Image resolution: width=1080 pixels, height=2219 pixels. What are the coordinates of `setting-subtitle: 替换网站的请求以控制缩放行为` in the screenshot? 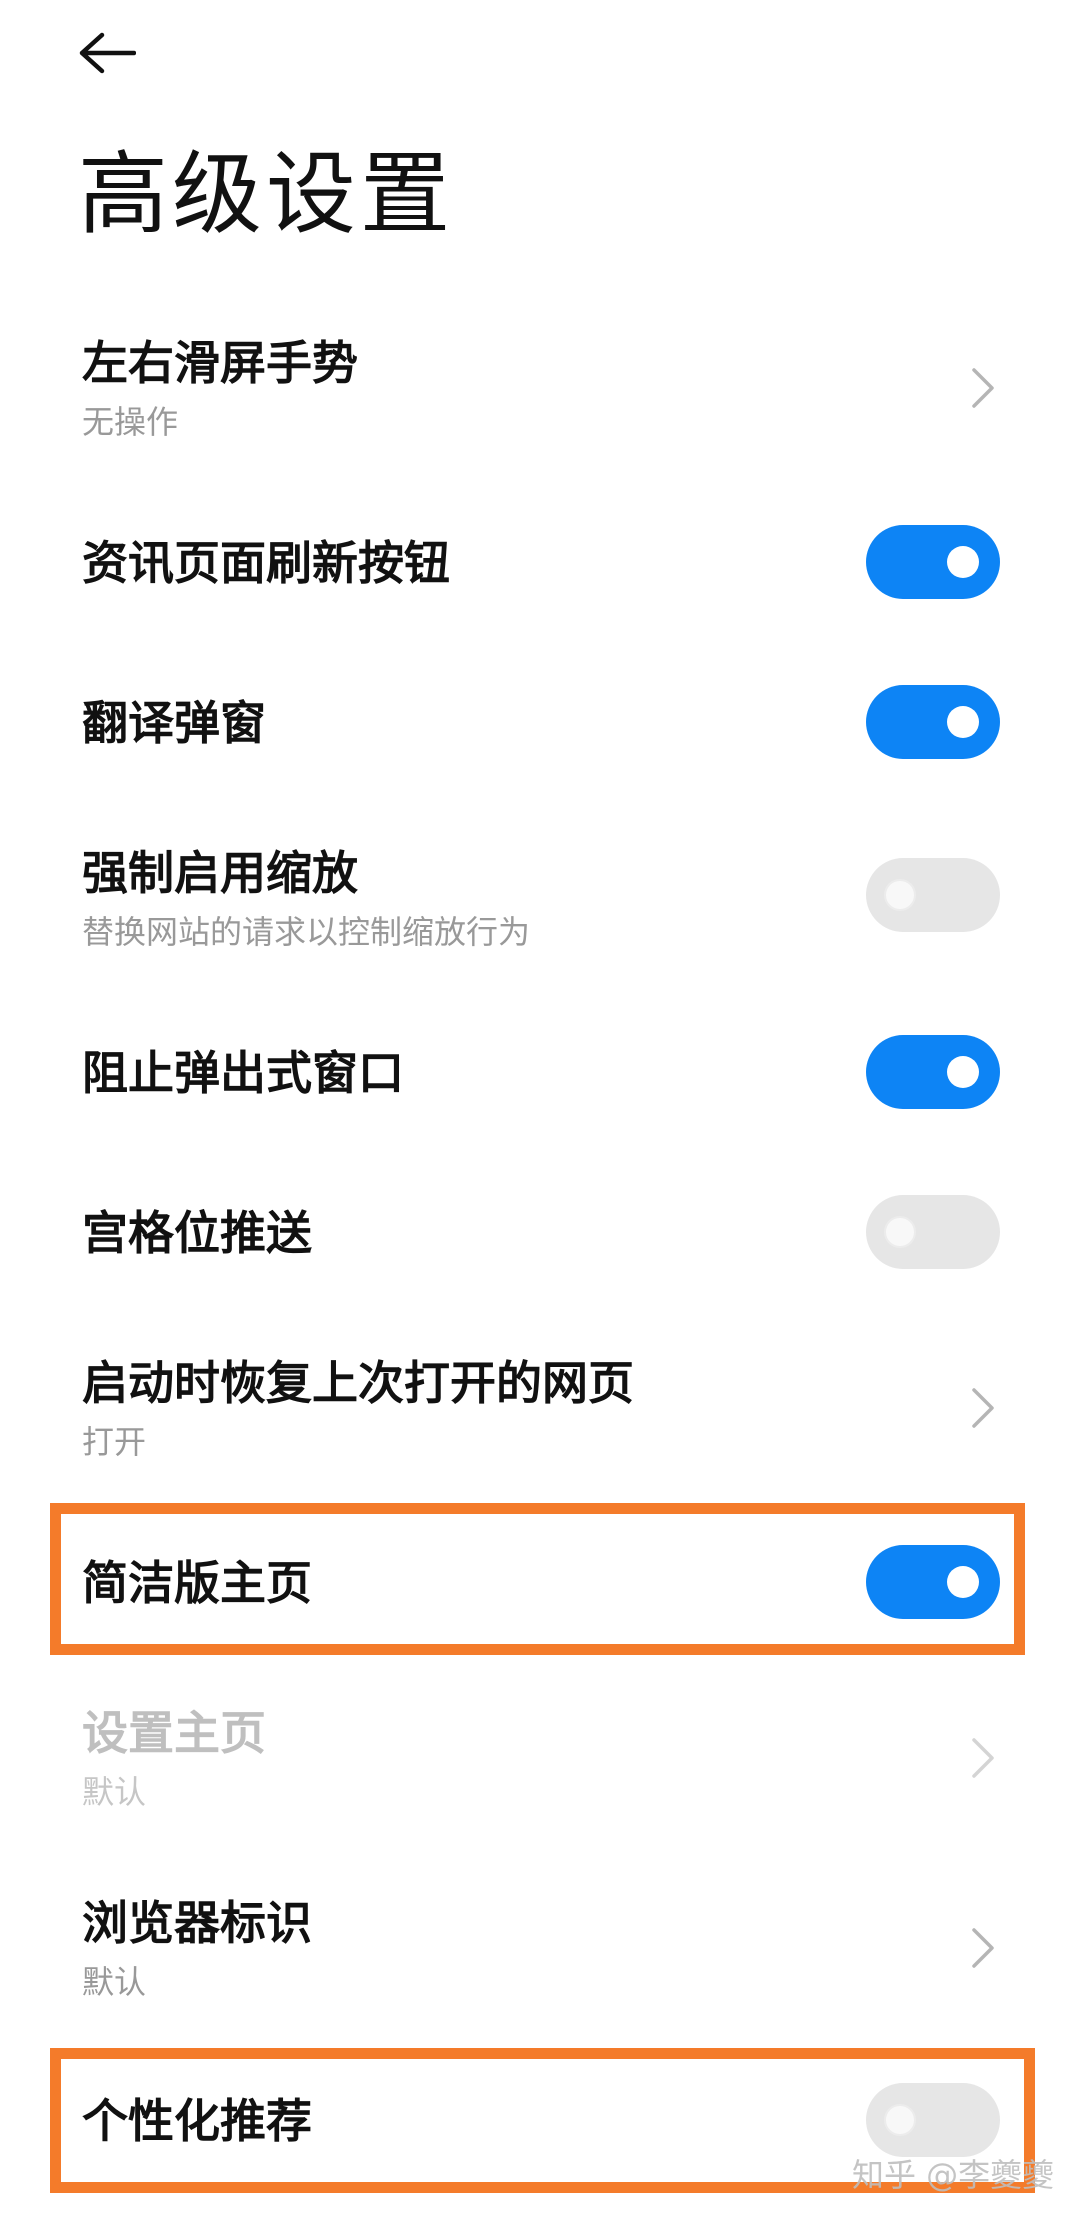 It's located at (306, 932).